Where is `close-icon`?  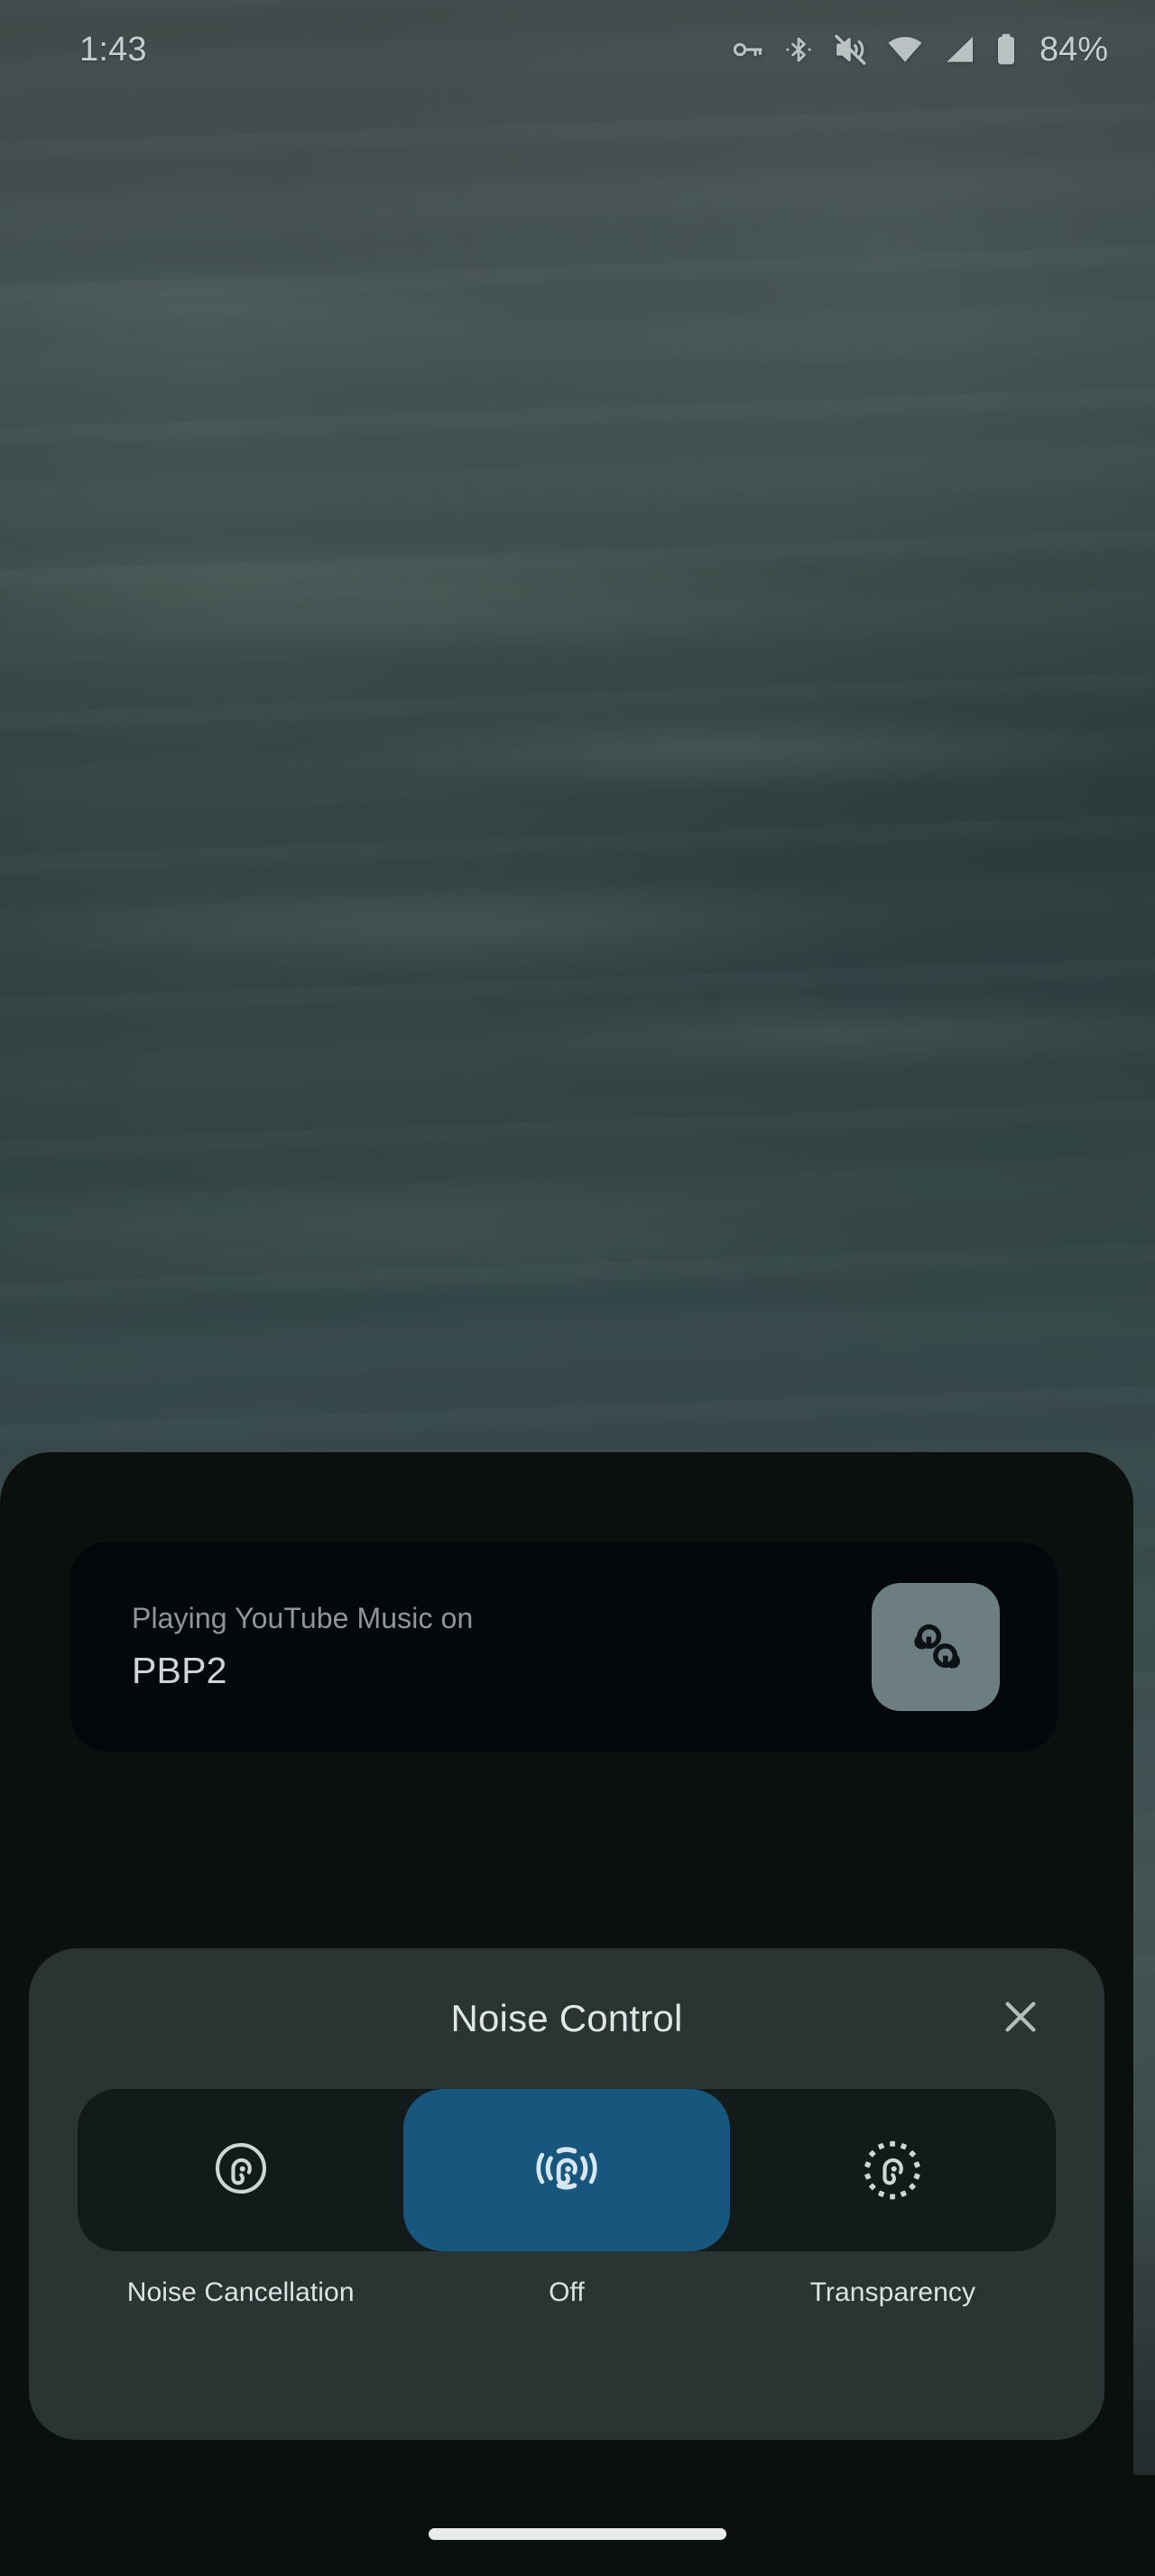
close-icon is located at coordinates (1020, 2019).